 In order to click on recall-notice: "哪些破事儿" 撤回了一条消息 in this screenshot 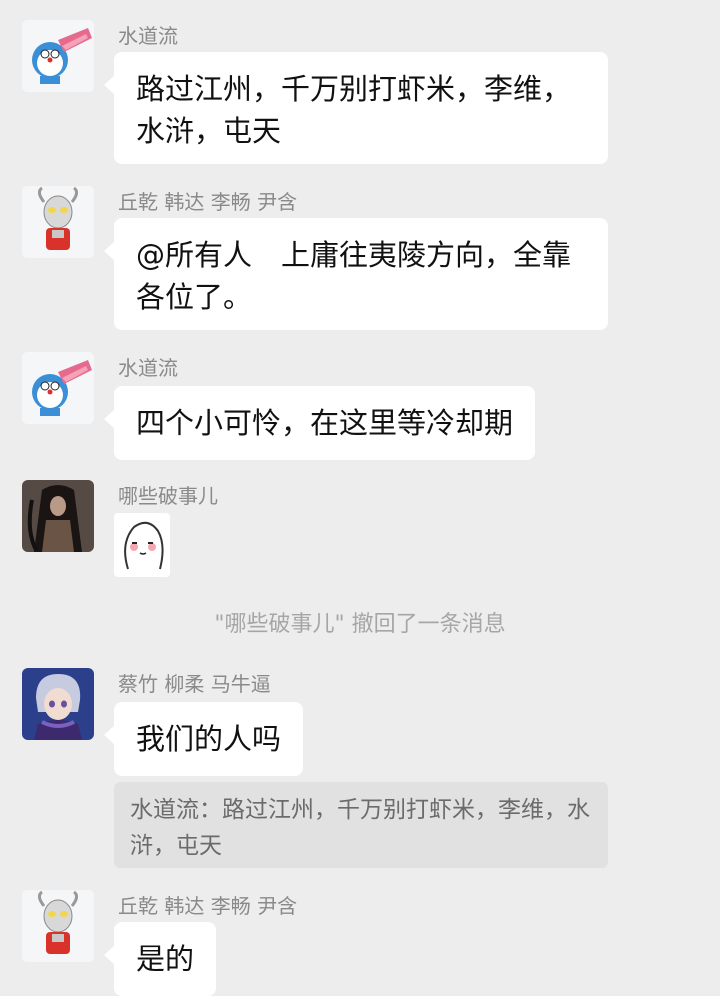, I will do `click(360, 624)`.